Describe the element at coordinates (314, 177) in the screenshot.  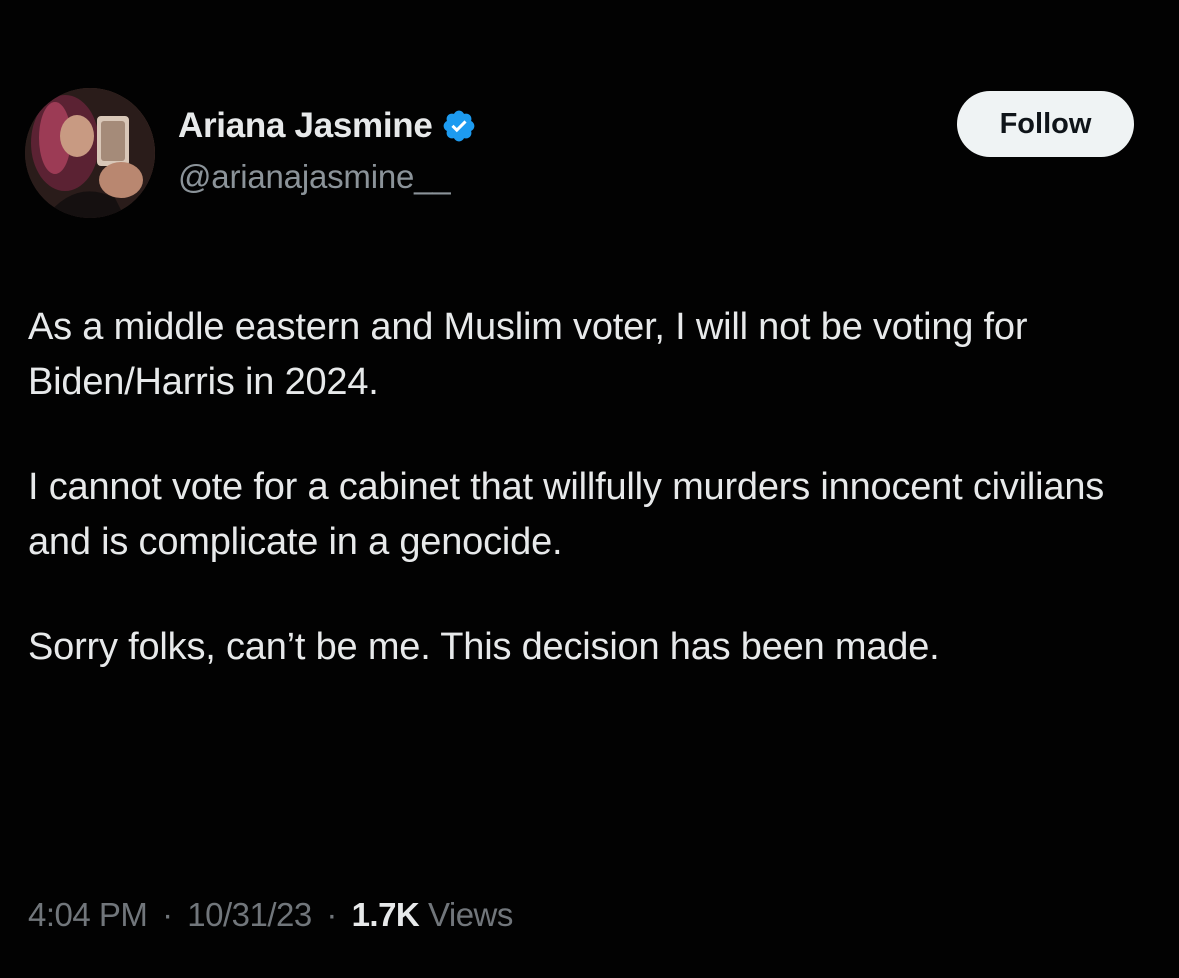
I see `author-handle: @arianajasmine__` at that location.